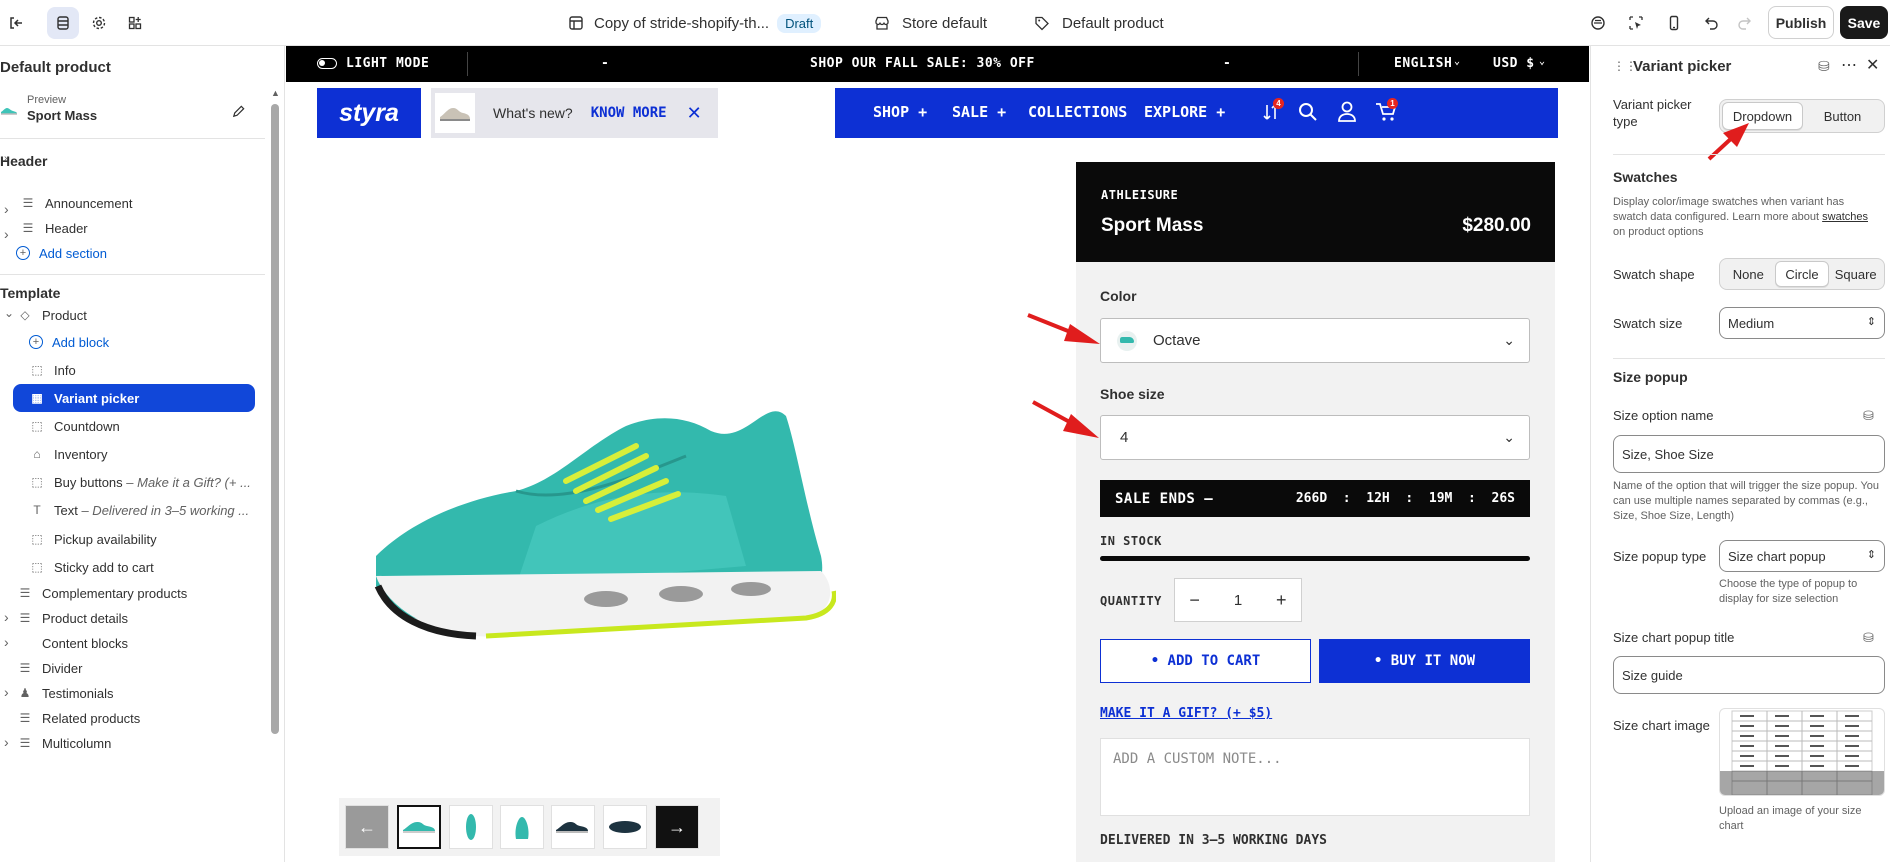 The image size is (1890, 862). What do you see at coordinates (144, 743) in the screenshot?
I see `section-multicolumn: ☰ Multicolumn` at bounding box center [144, 743].